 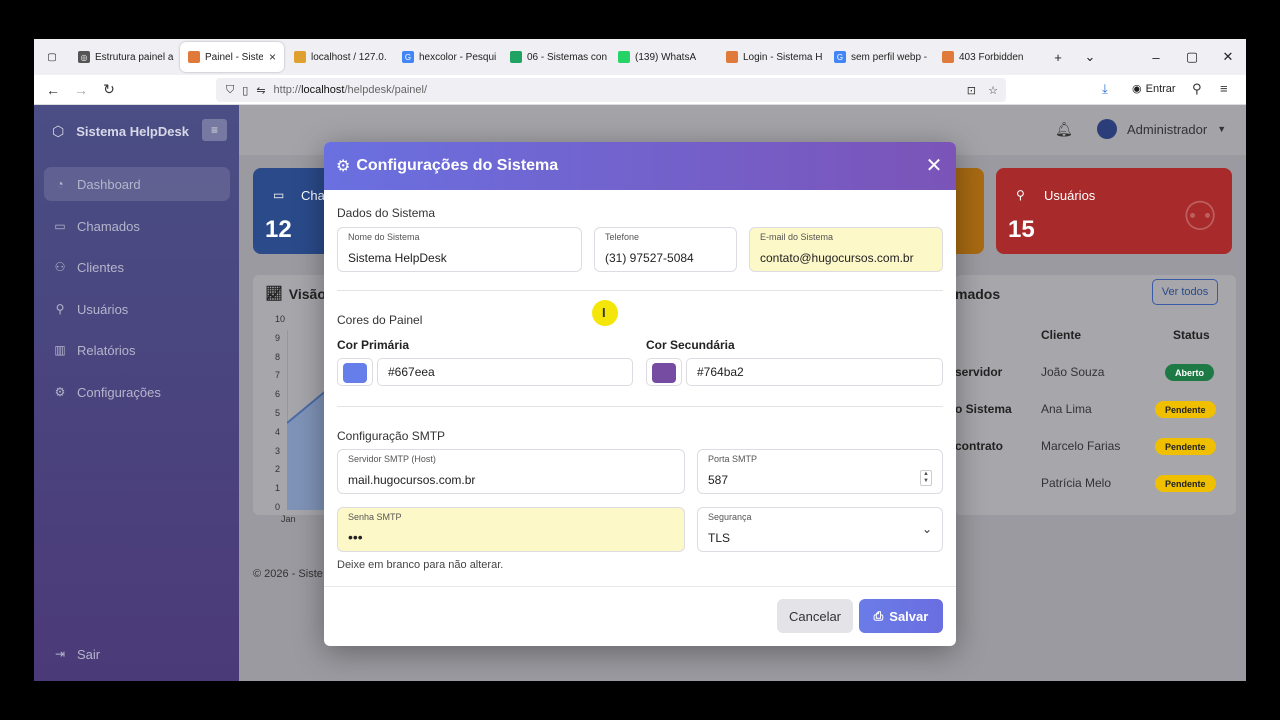 What do you see at coordinates (971, 90) in the screenshot?
I see `reader-mode-icon: ⊡` at bounding box center [971, 90].